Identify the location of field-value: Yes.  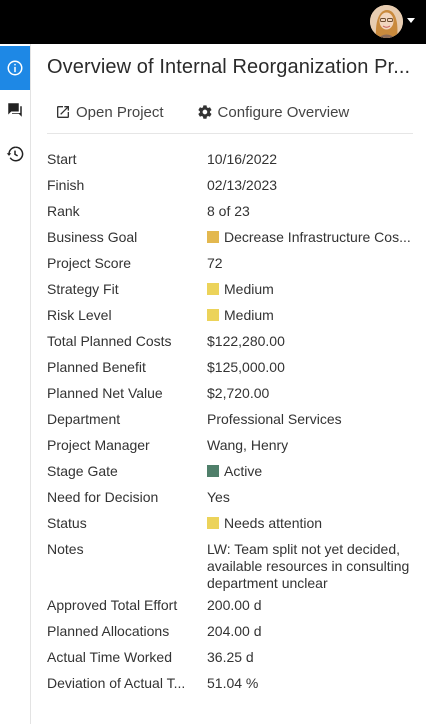
(310, 502).